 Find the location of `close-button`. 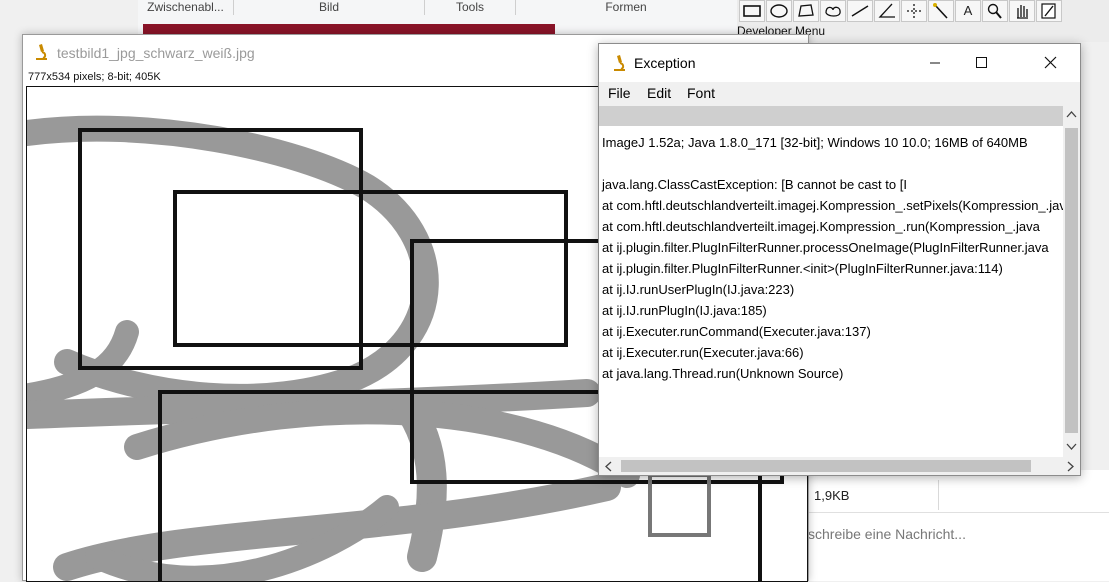

close-button is located at coordinates (1050, 63).